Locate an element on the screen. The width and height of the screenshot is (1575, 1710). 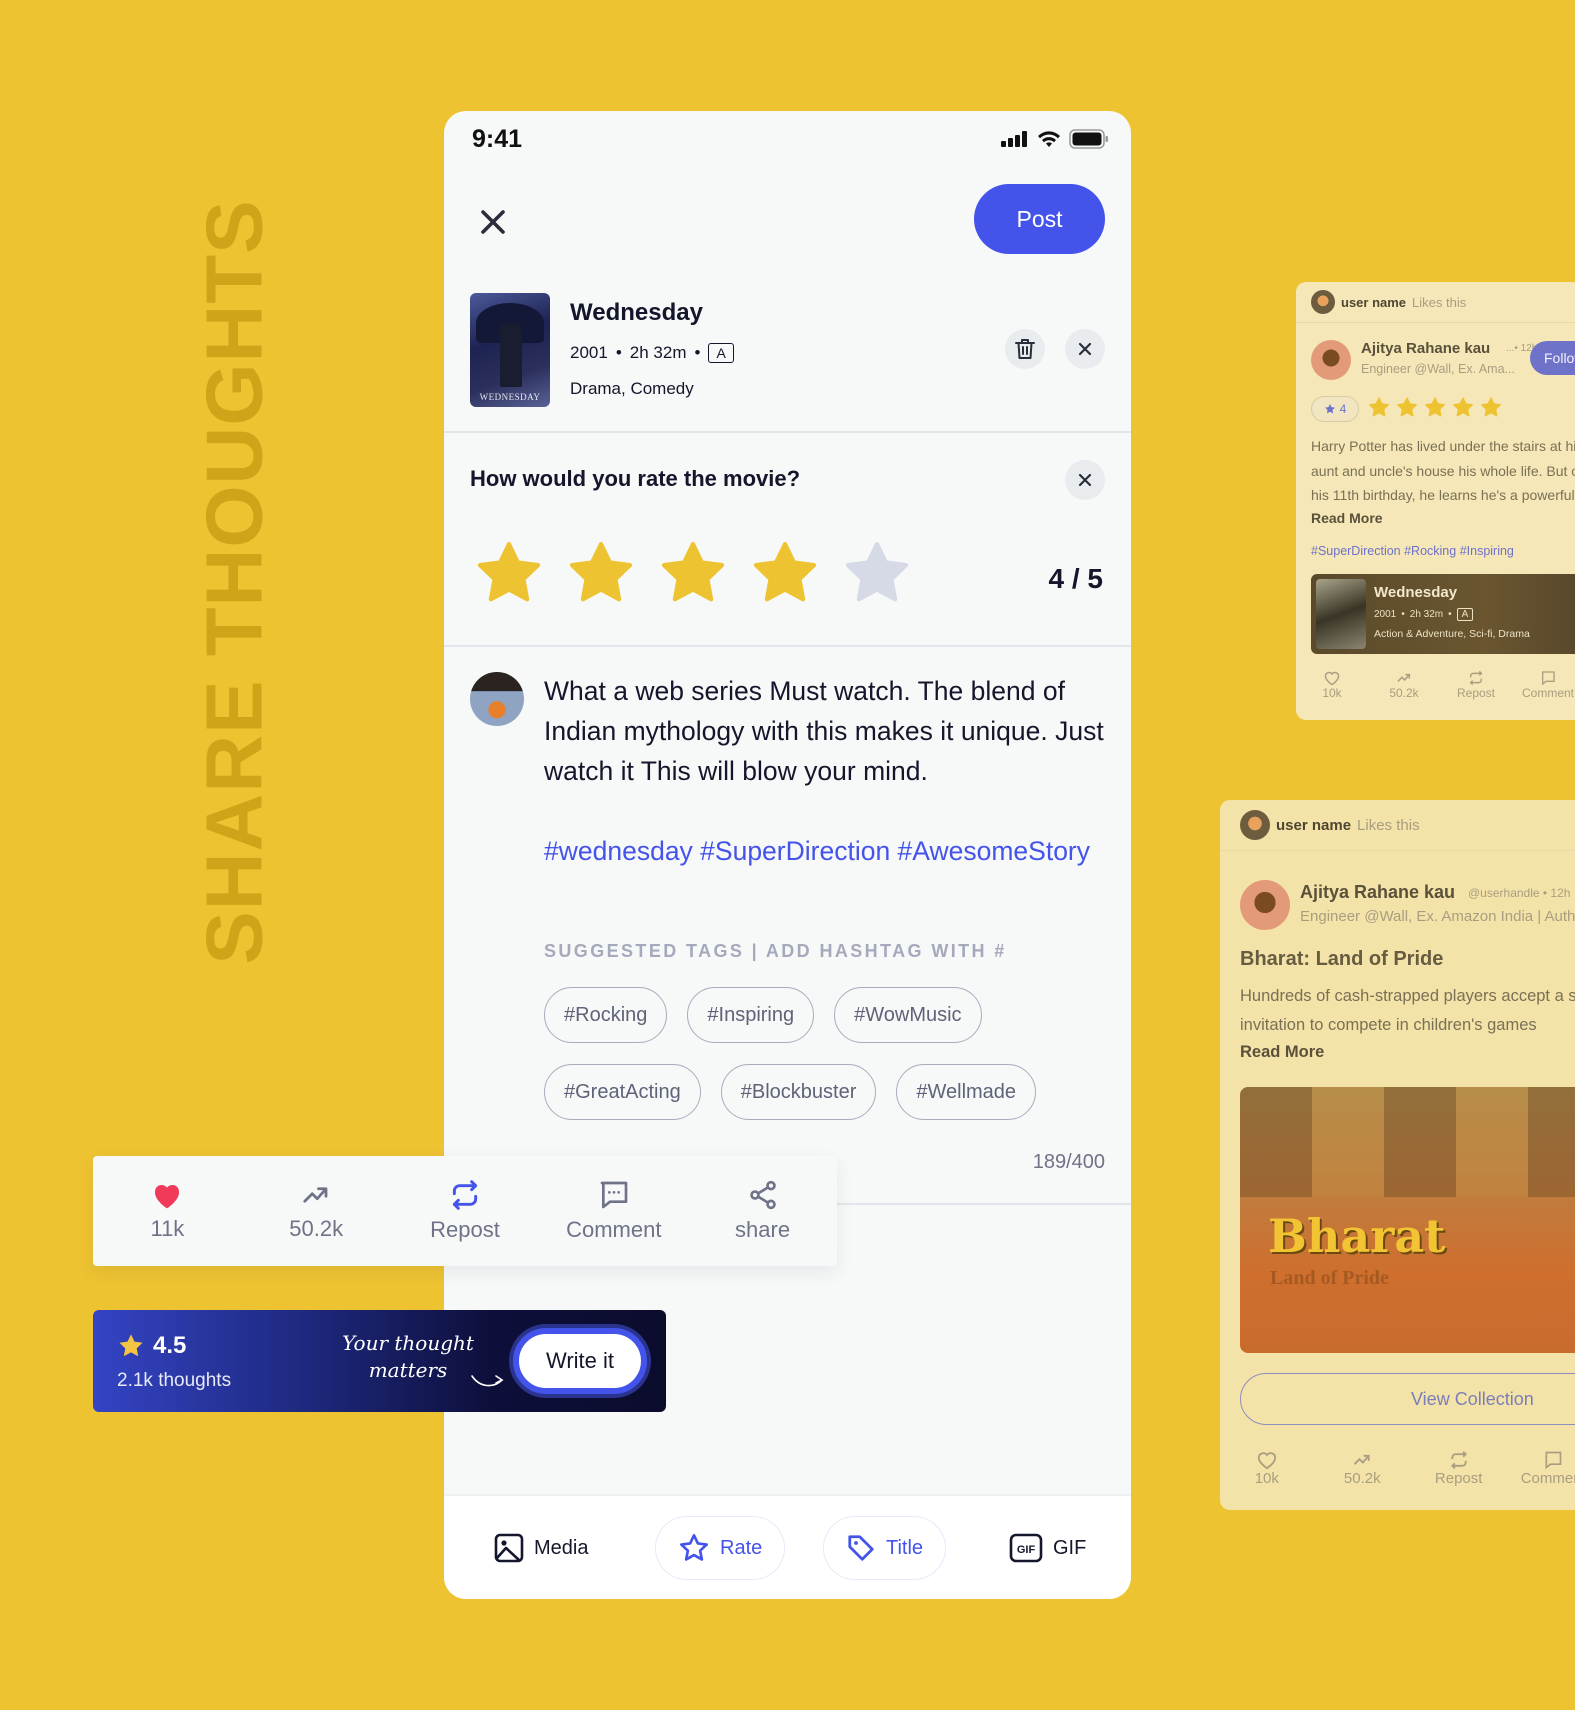
movie-certificate: A is located at coordinates (721, 353).